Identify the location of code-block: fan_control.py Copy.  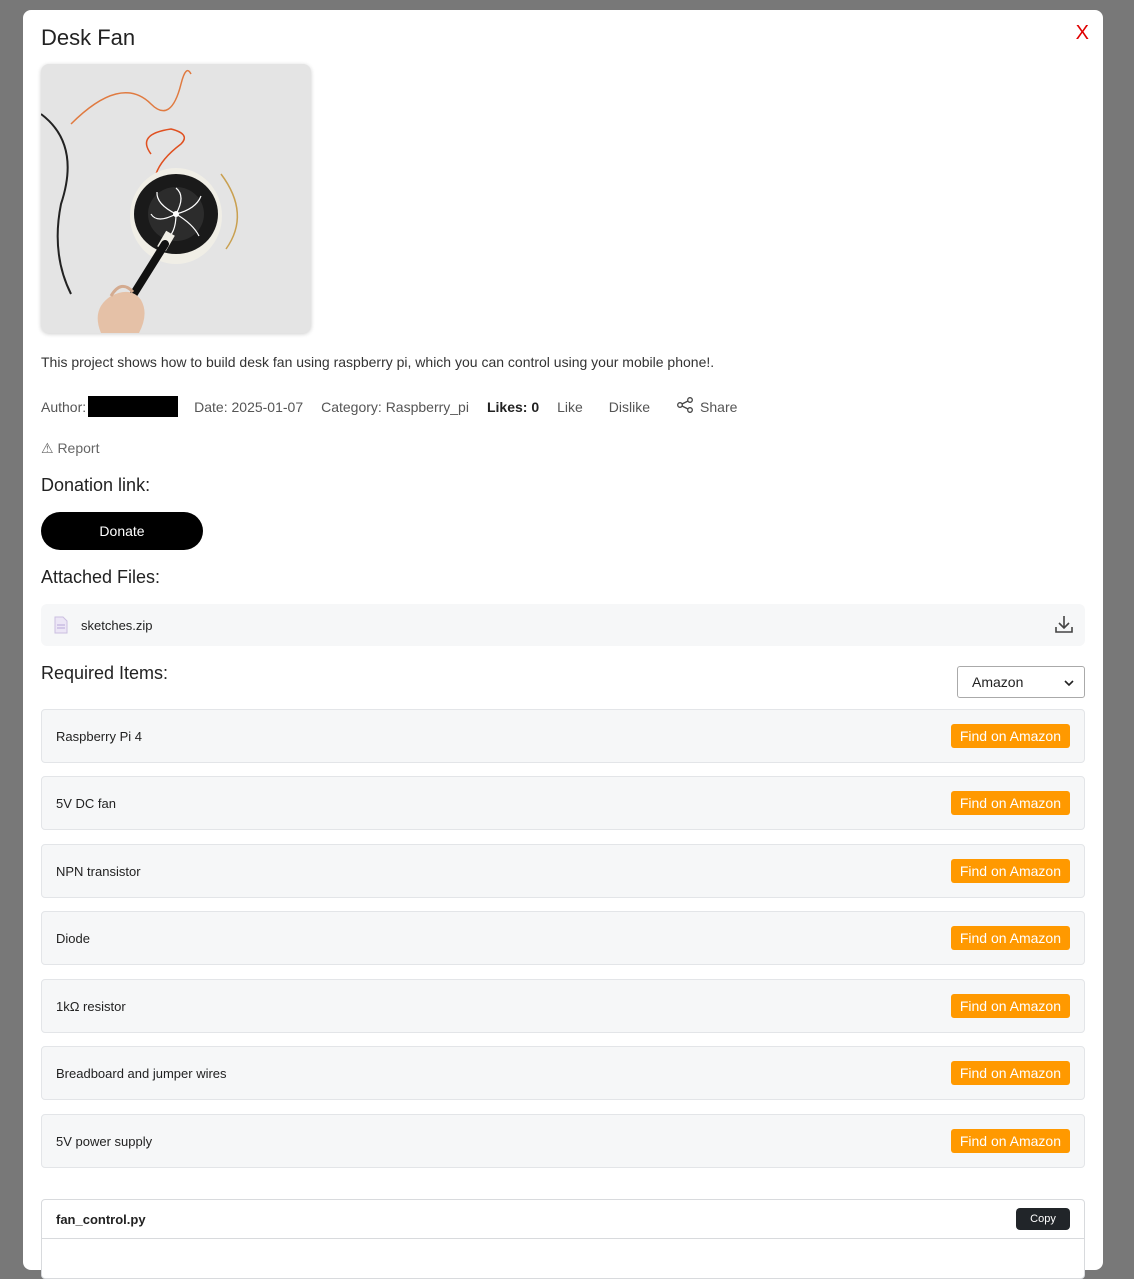
(563, 1239).